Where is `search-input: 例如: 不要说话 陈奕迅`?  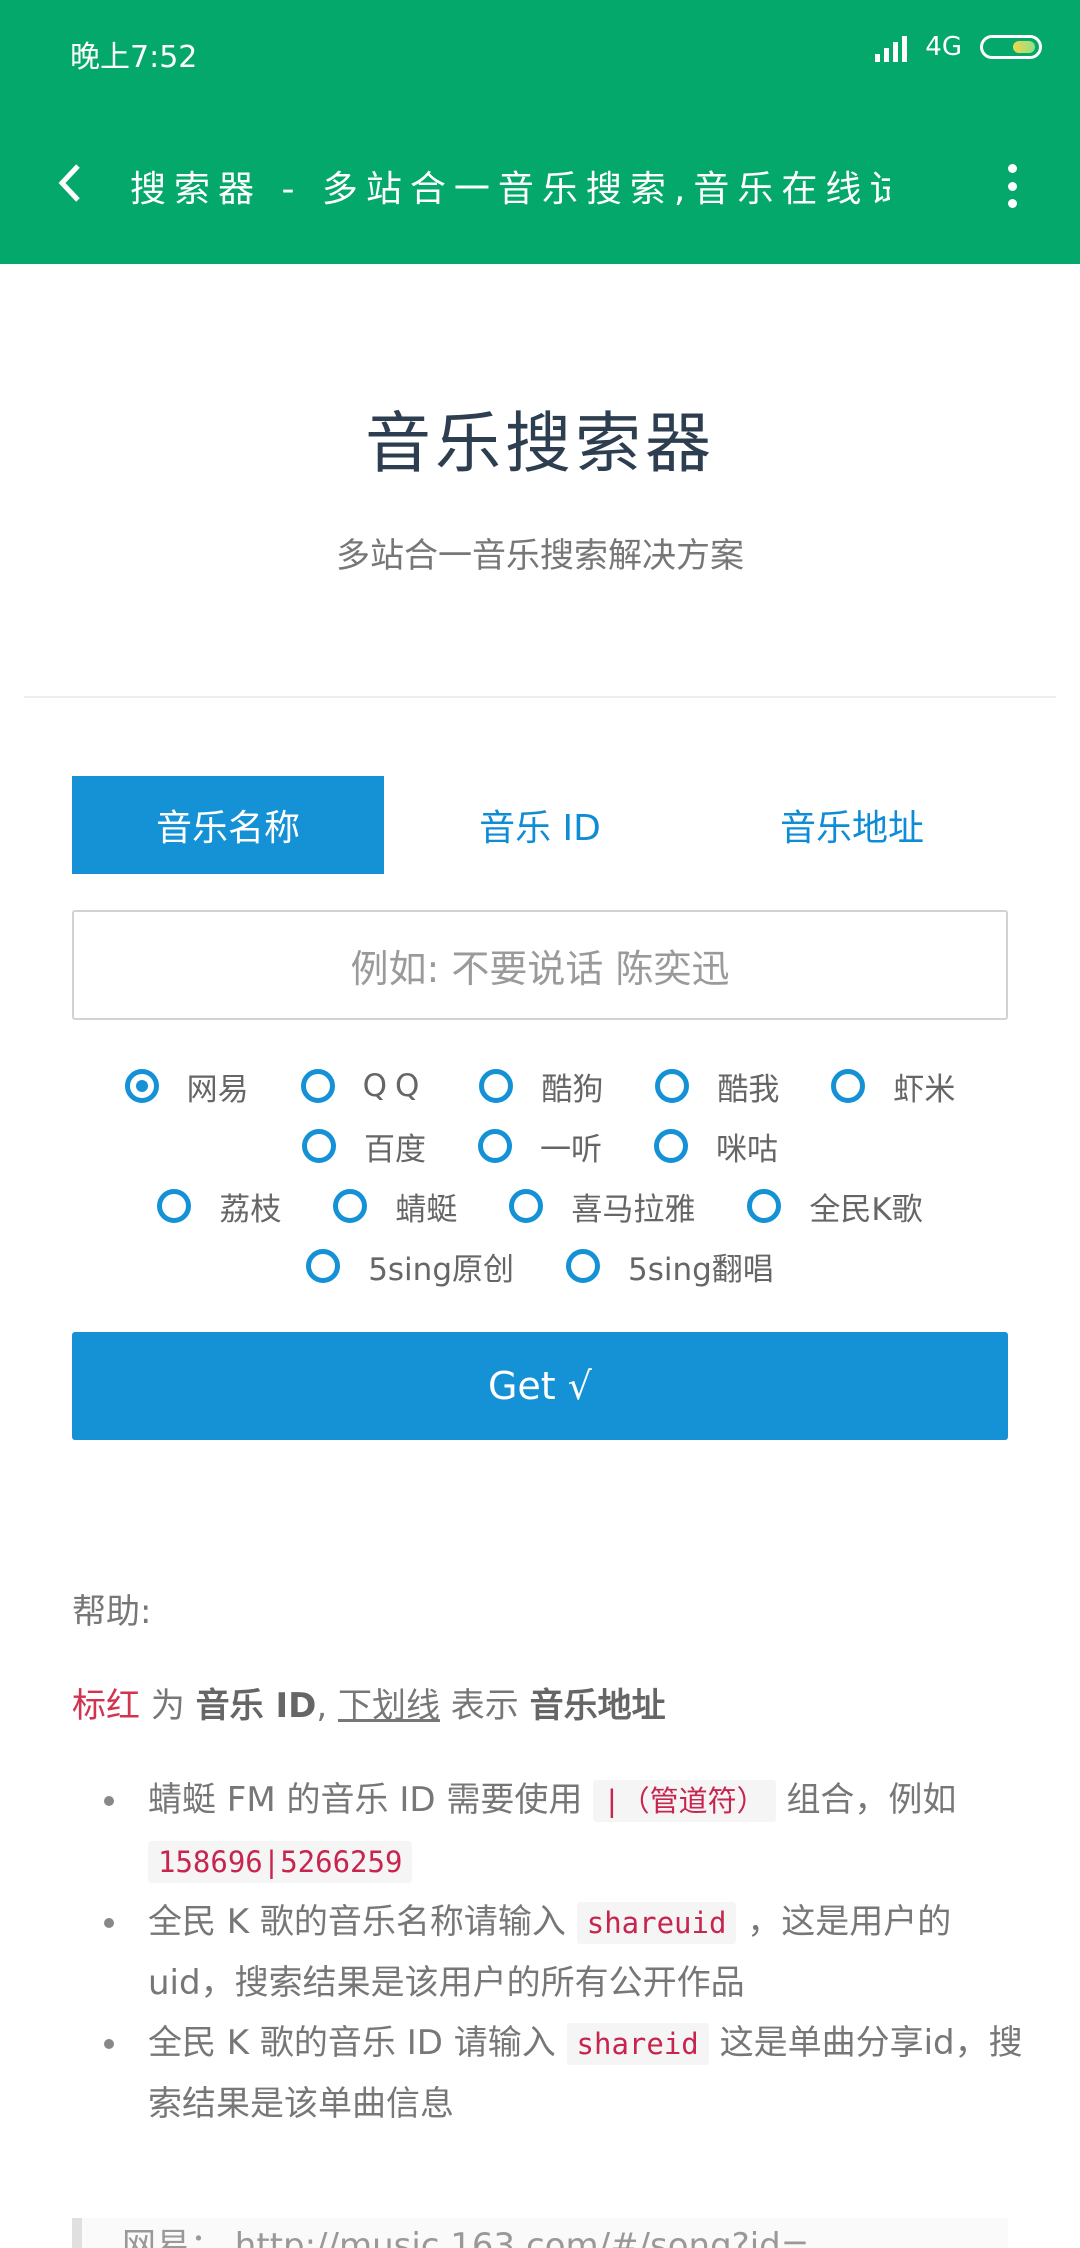 search-input: 例如: 不要说话 陈奕迅 is located at coordinates (540, 965).